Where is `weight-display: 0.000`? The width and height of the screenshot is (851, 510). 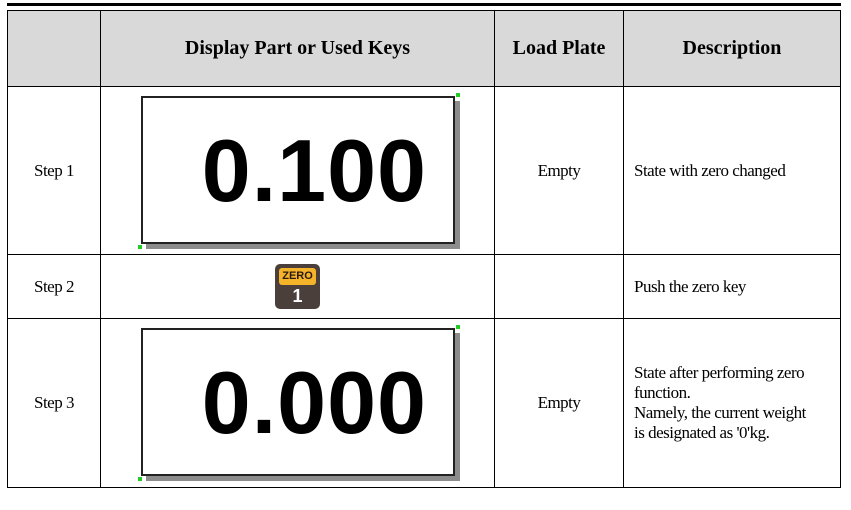 weight-display: 0.000 is located at coordinates (299, 403).